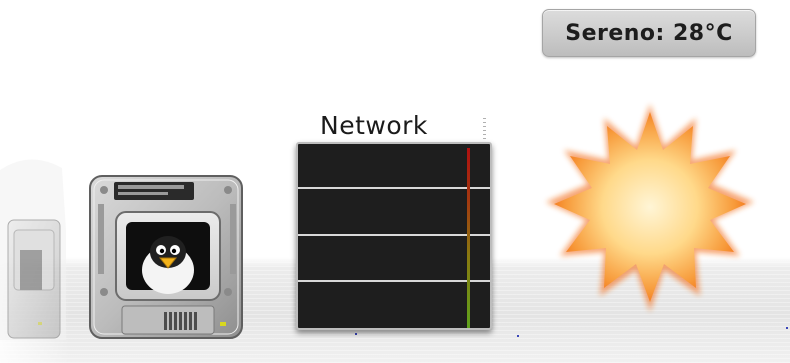 This screenshot has height=363, width=790. Describe the element at coordinates (484, 130) in the screenshot. I see `network-scale-ticks` at that location.